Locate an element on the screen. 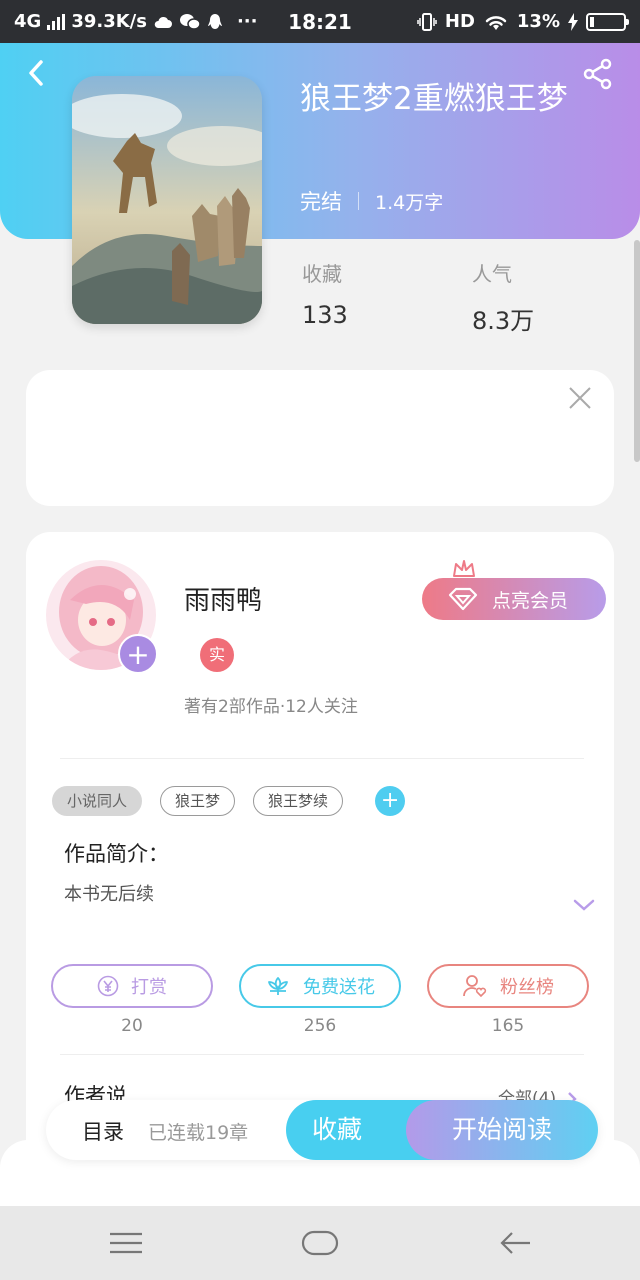  status-right: HD 13% is located at coordinates (523, 21).